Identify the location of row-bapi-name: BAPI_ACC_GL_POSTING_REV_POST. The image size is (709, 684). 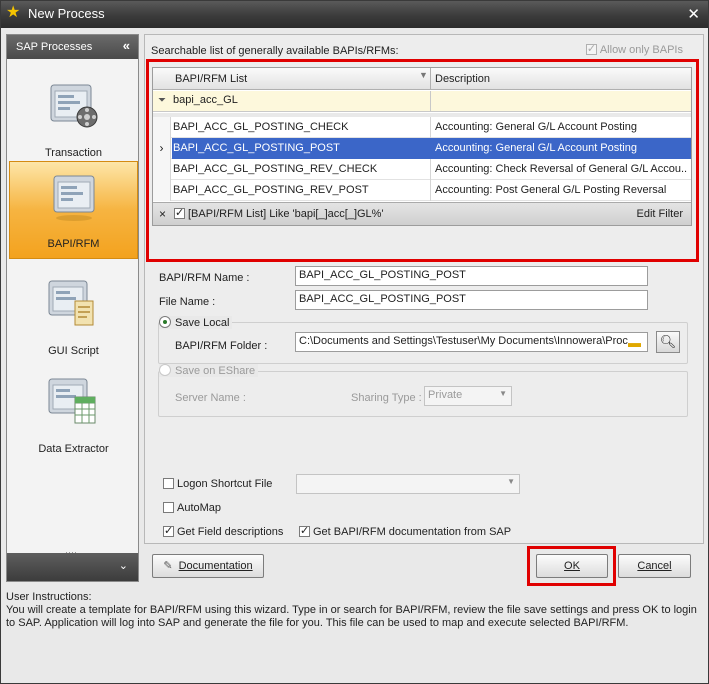
(271, 190).